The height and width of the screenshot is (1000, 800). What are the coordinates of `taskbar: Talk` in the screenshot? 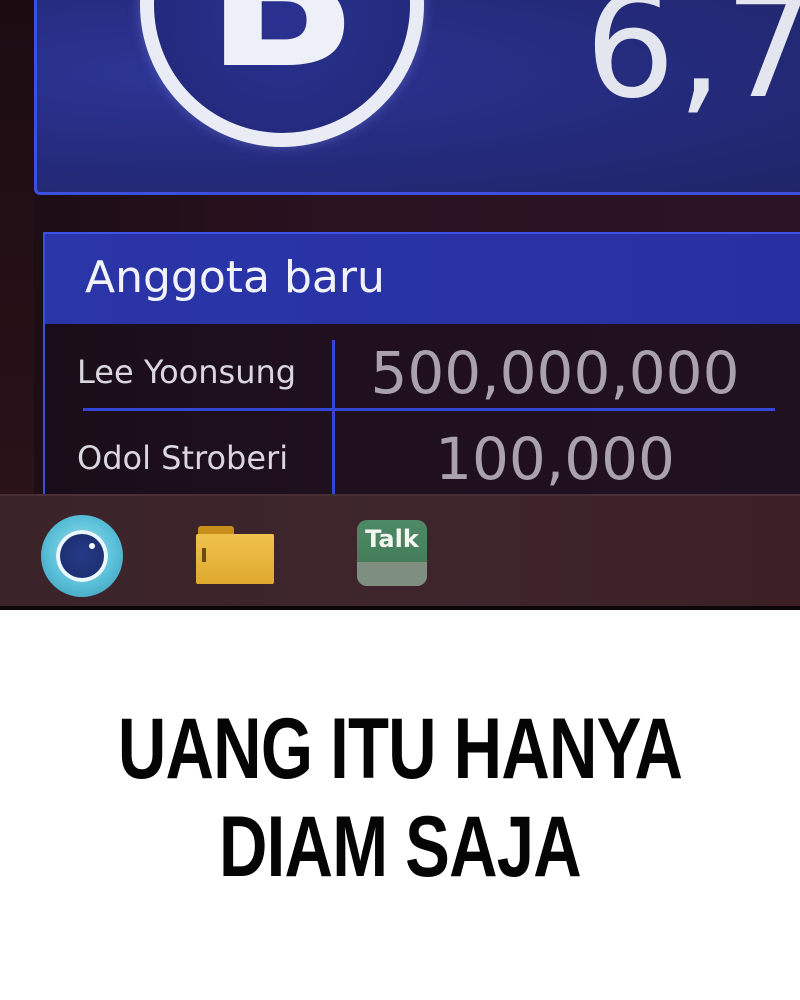 It's located at (400, 550).